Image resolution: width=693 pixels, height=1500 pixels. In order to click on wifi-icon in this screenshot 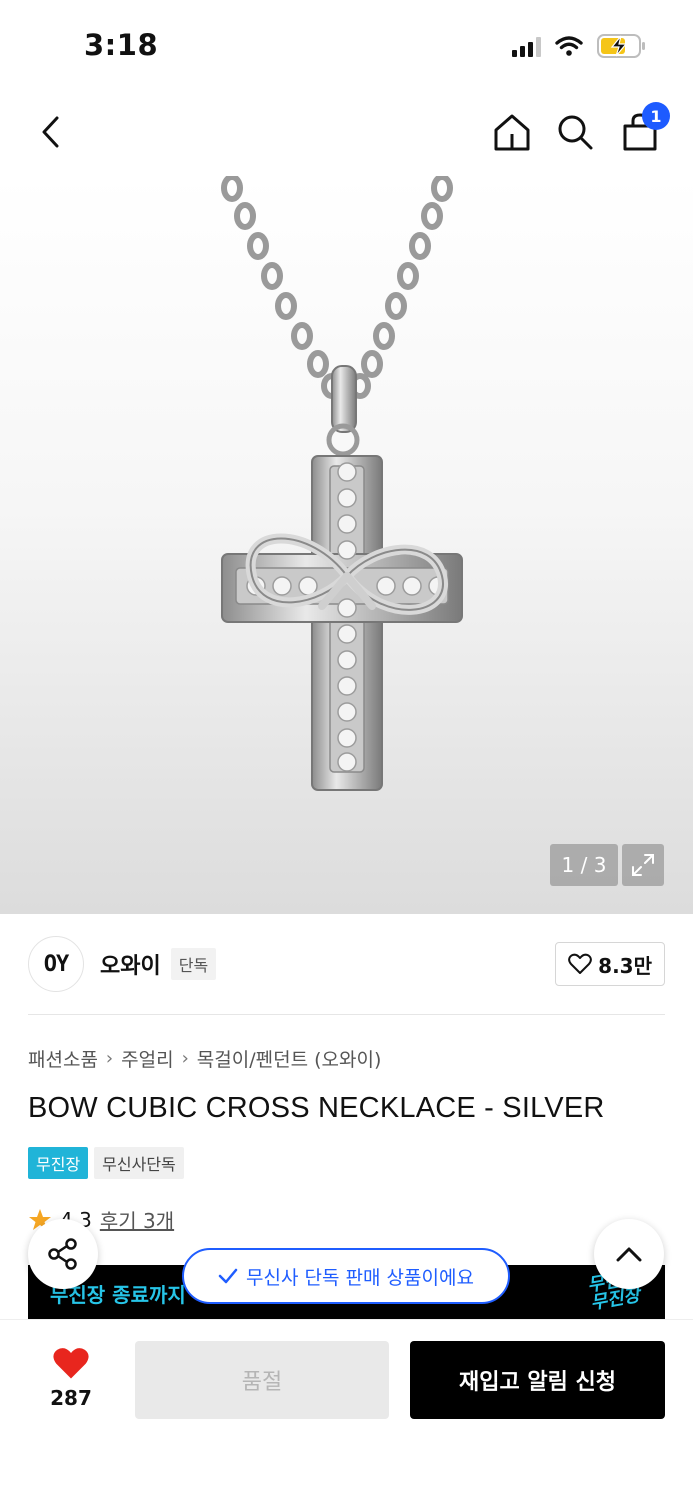, I will do `click(569, 46)`.